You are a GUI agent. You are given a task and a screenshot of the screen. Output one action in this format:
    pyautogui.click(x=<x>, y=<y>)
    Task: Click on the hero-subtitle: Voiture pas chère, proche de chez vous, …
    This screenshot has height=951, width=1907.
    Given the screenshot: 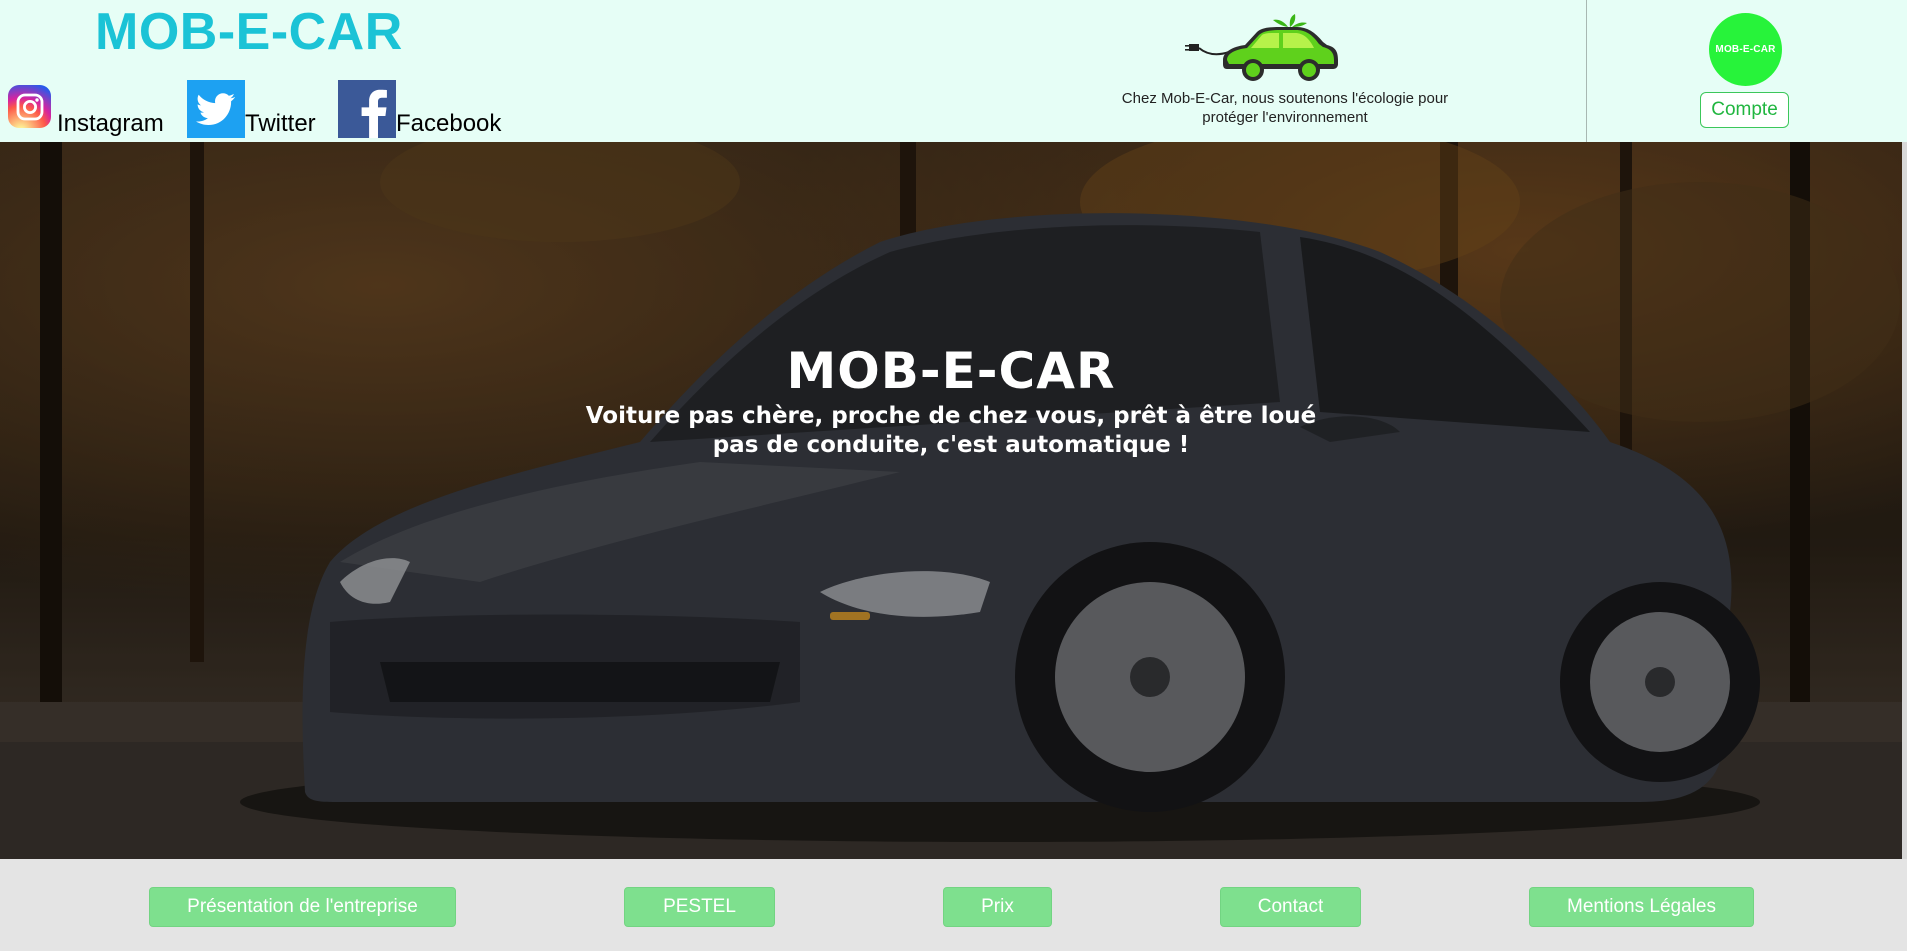 What is the action you would take?
    pyautogui.click(x=951, y=431)
    